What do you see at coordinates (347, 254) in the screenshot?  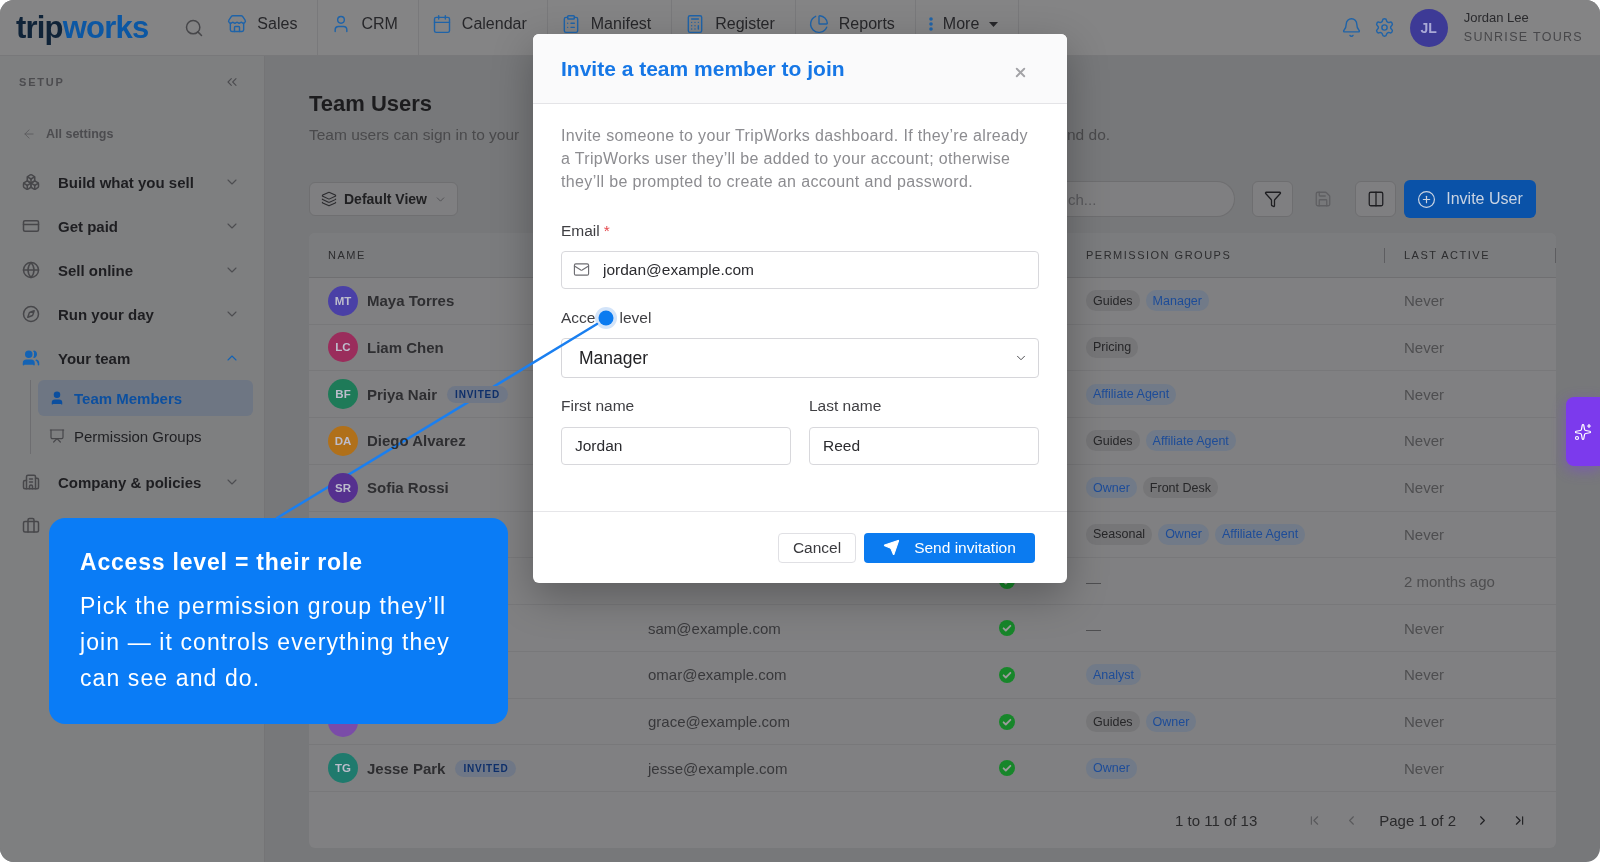 I see `column-header: NAME` at bounding box center [347, 254].